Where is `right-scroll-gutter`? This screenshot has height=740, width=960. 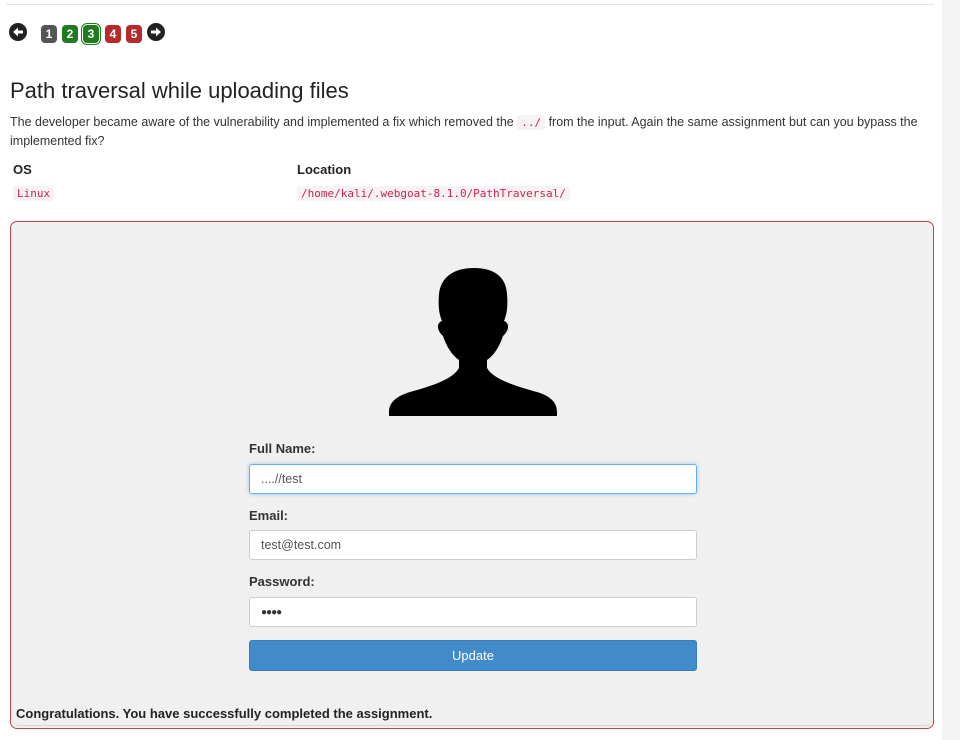 right-scroll-gutter is located at coordinates (951, 370).